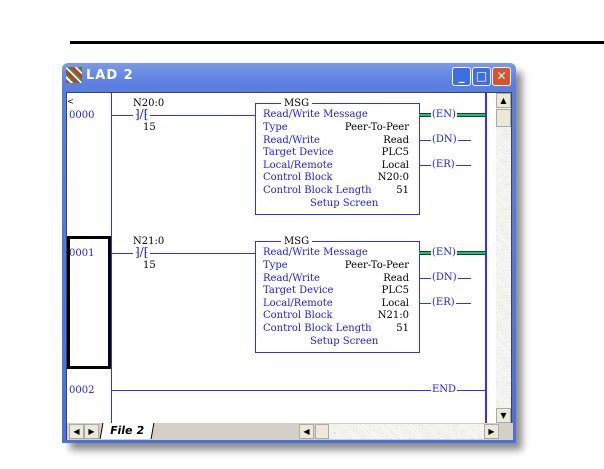  I want to click on hscroll-right: ▶, so click(491, 431).